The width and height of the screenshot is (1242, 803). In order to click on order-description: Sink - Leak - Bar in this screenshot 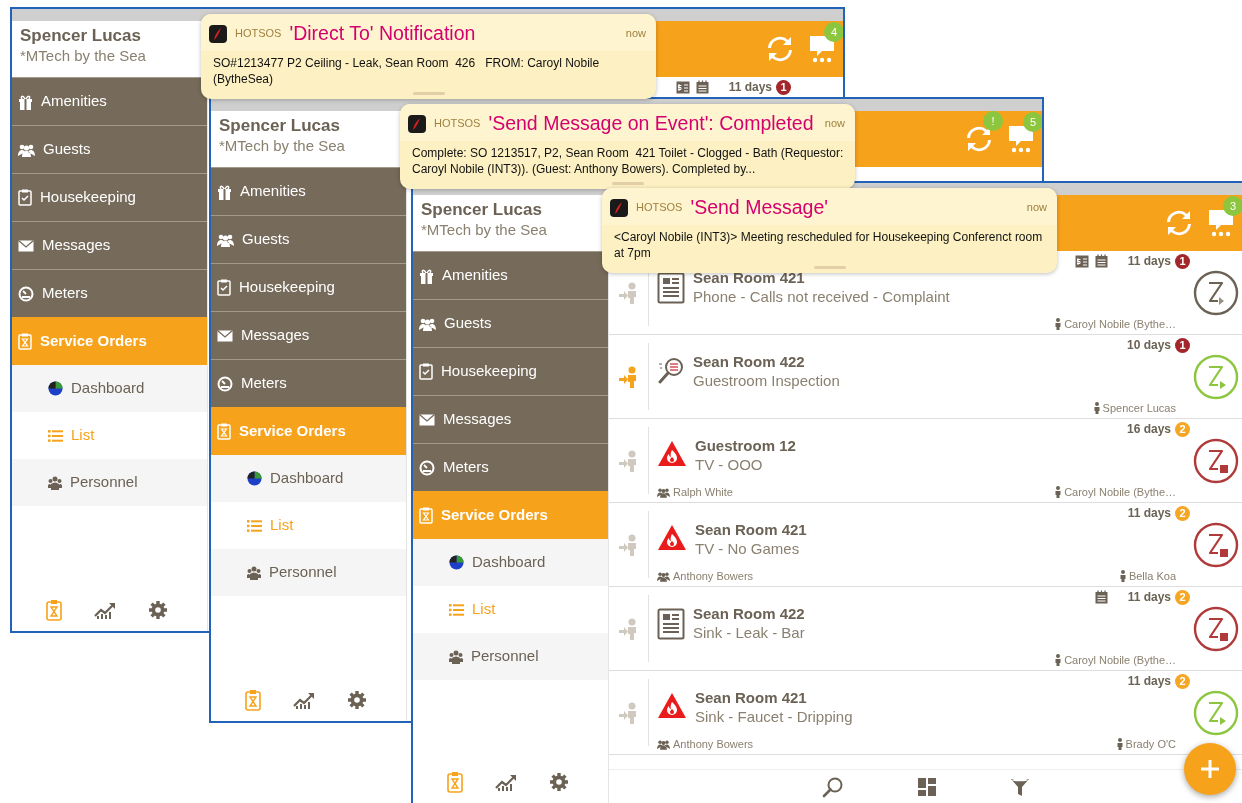, I will do `click(749, 632)`.